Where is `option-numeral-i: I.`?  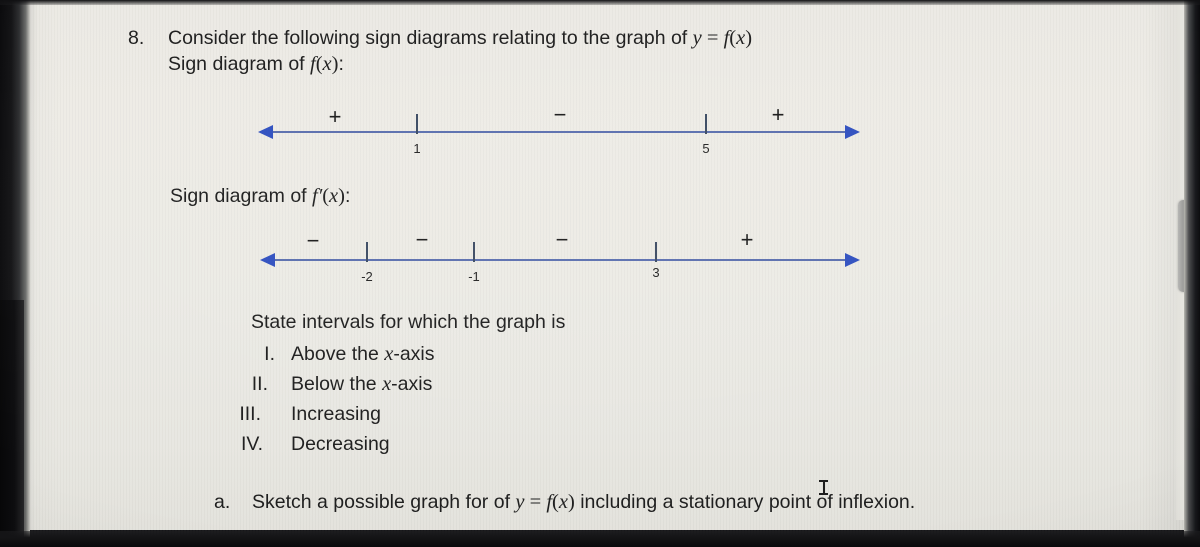 option-numeral-i: I. is located at coordinates (269, 354).